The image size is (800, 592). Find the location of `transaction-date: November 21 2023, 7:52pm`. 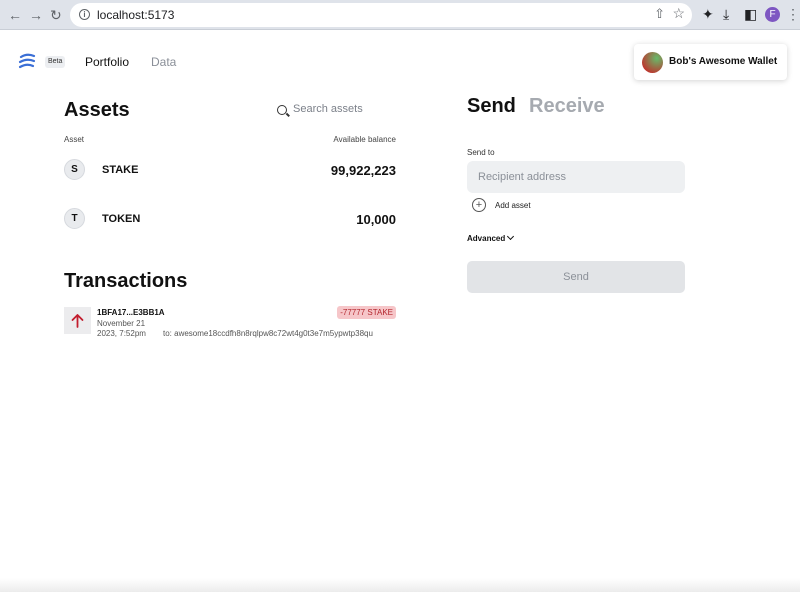

transaction-date: November 21 2023, 7:52pm is located at coordinates (121, 329).